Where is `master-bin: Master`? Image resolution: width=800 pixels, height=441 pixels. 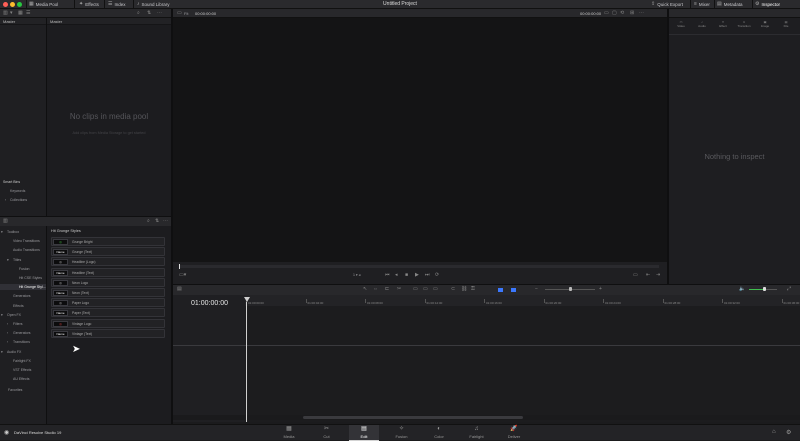
master-bin: Master is located at coordinates (23, 21).